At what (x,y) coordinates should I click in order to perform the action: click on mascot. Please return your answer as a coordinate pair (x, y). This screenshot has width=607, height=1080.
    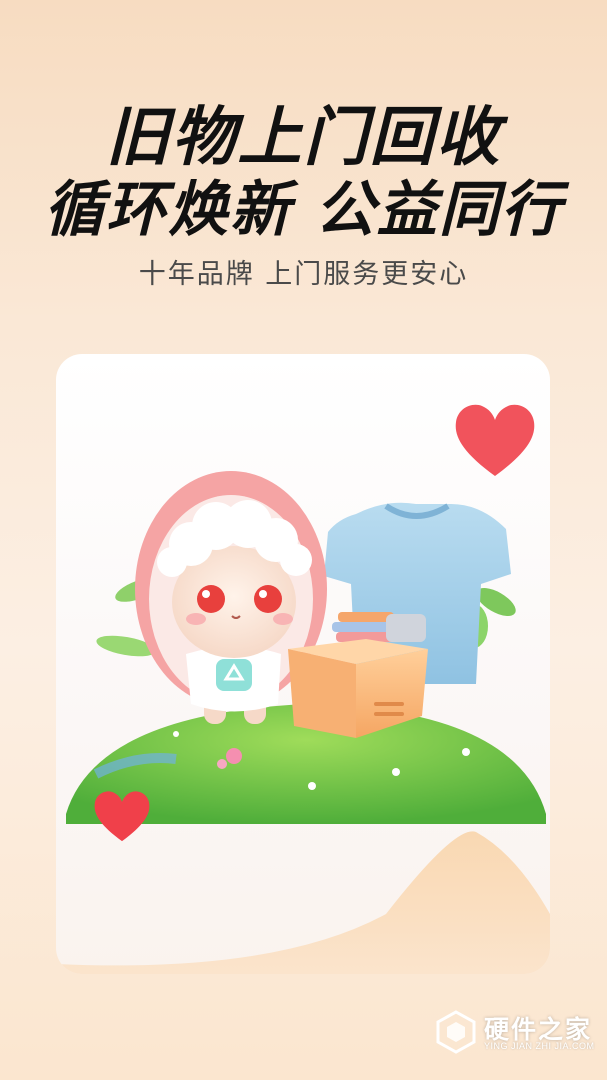
    Looking at the image, I should click on (234, 612).